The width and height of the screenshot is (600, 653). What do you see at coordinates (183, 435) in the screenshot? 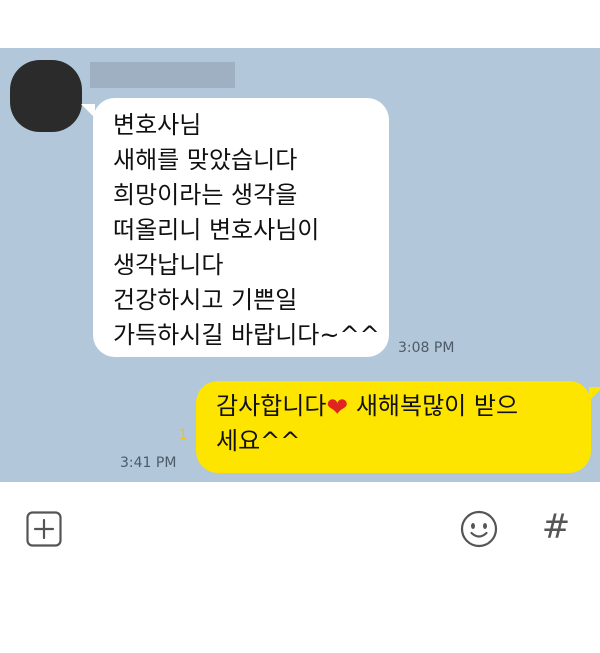
I see `unread-count-badge: 1` at bounding box center [183, 435].